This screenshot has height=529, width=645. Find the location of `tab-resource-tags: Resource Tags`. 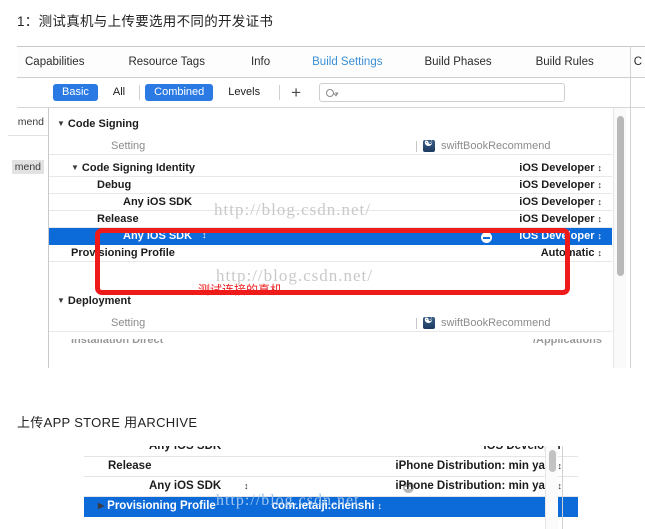

tab-resource-tags: Resource Tags is located at coordinates (166, 62).